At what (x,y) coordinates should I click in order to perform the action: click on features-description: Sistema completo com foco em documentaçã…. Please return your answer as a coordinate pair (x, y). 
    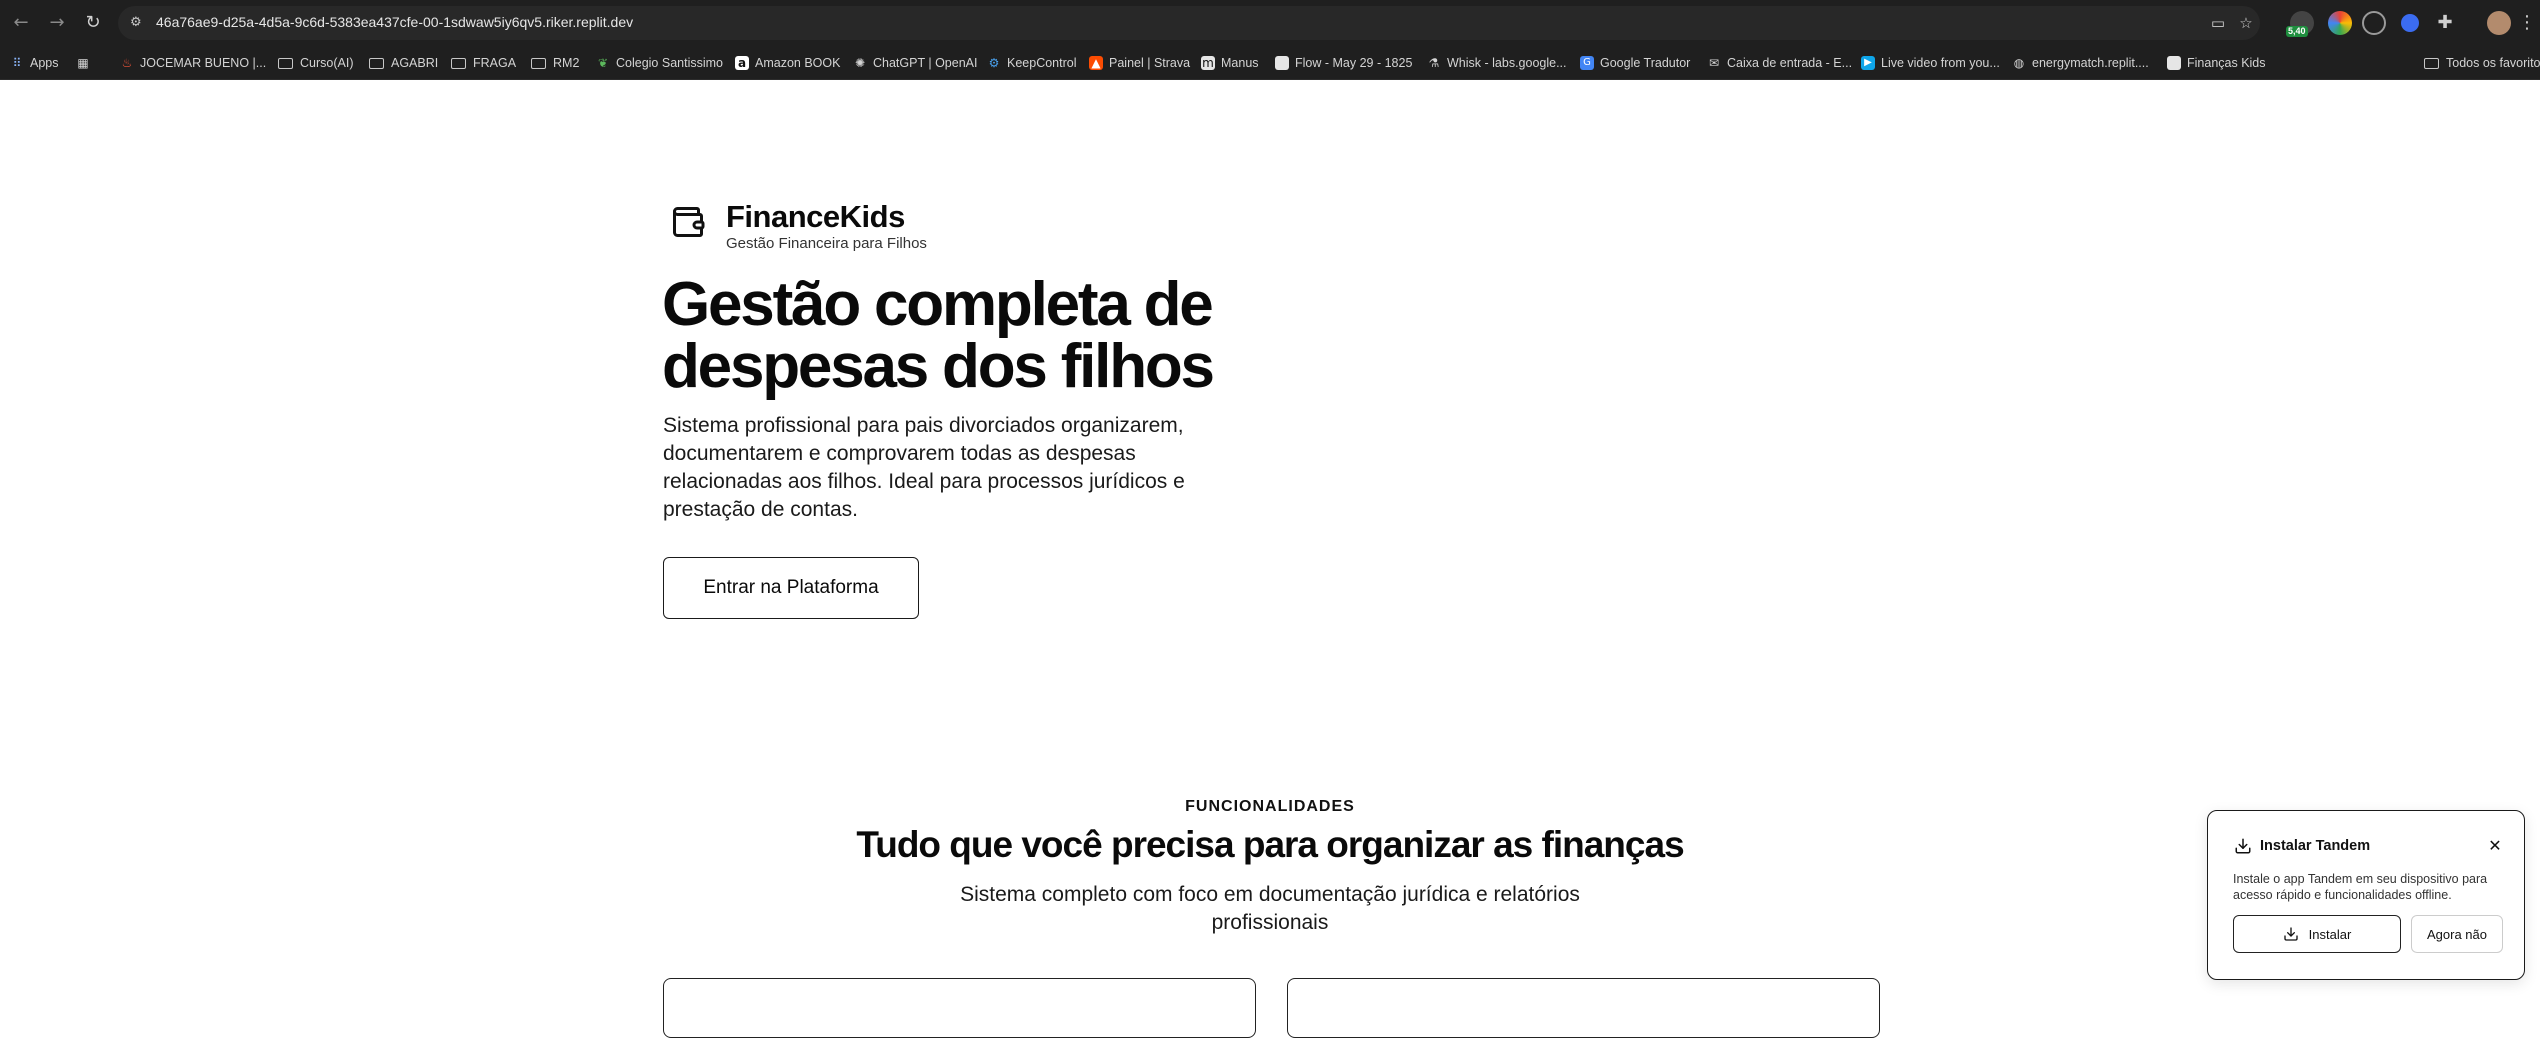
    Looking at the image, I should click on (1270, 908).